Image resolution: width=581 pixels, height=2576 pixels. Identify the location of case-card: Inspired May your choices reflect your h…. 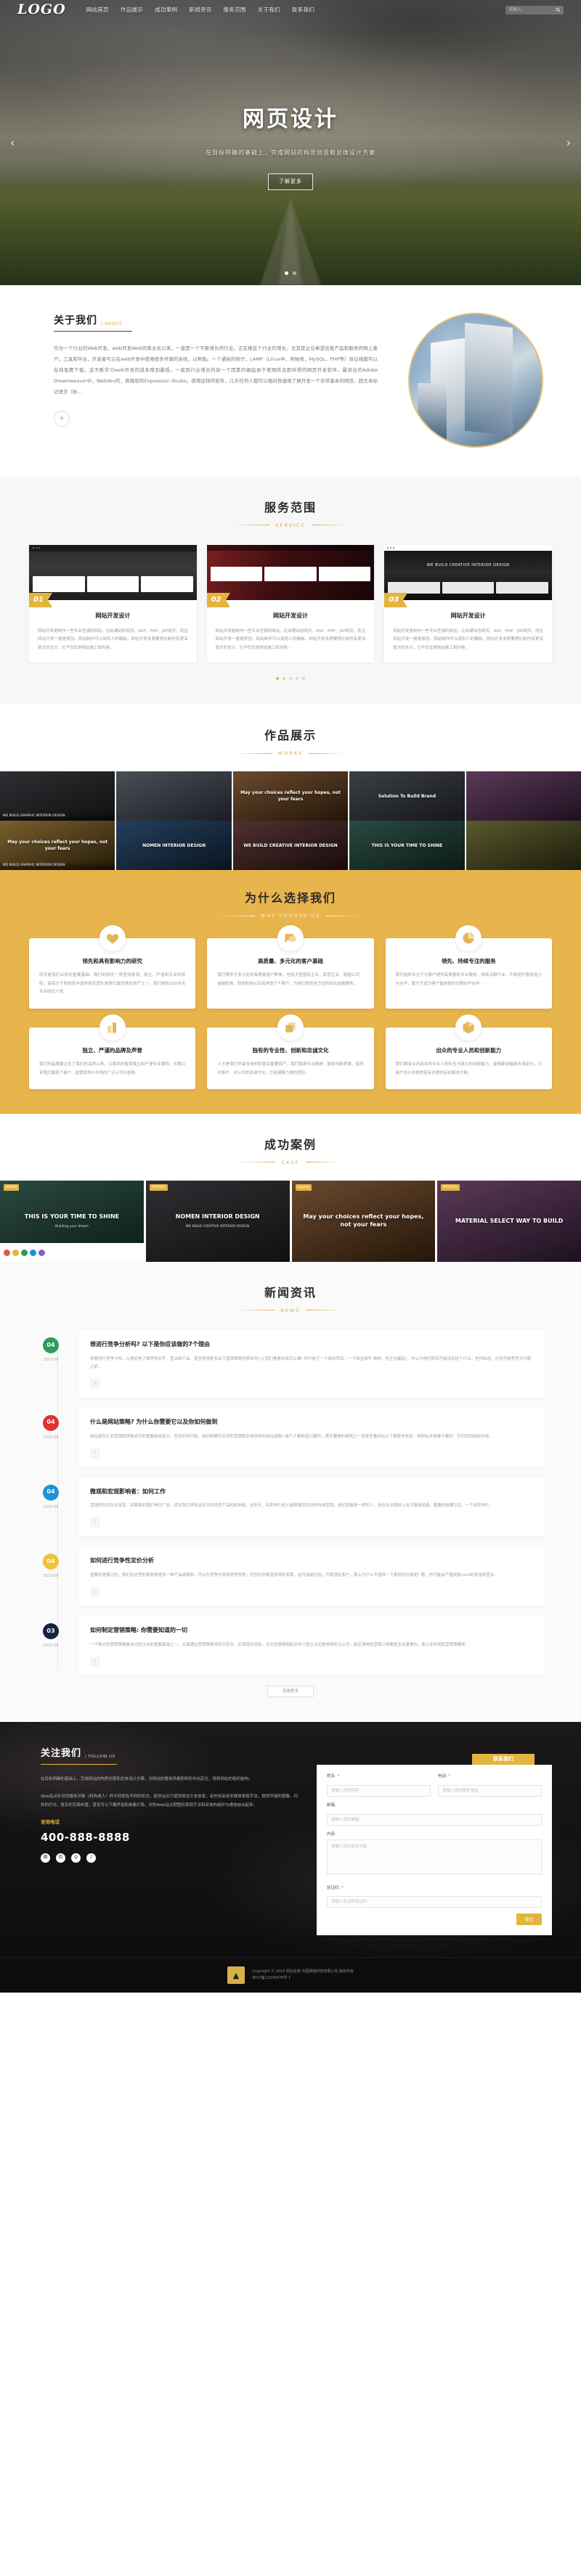
(363, 1222).